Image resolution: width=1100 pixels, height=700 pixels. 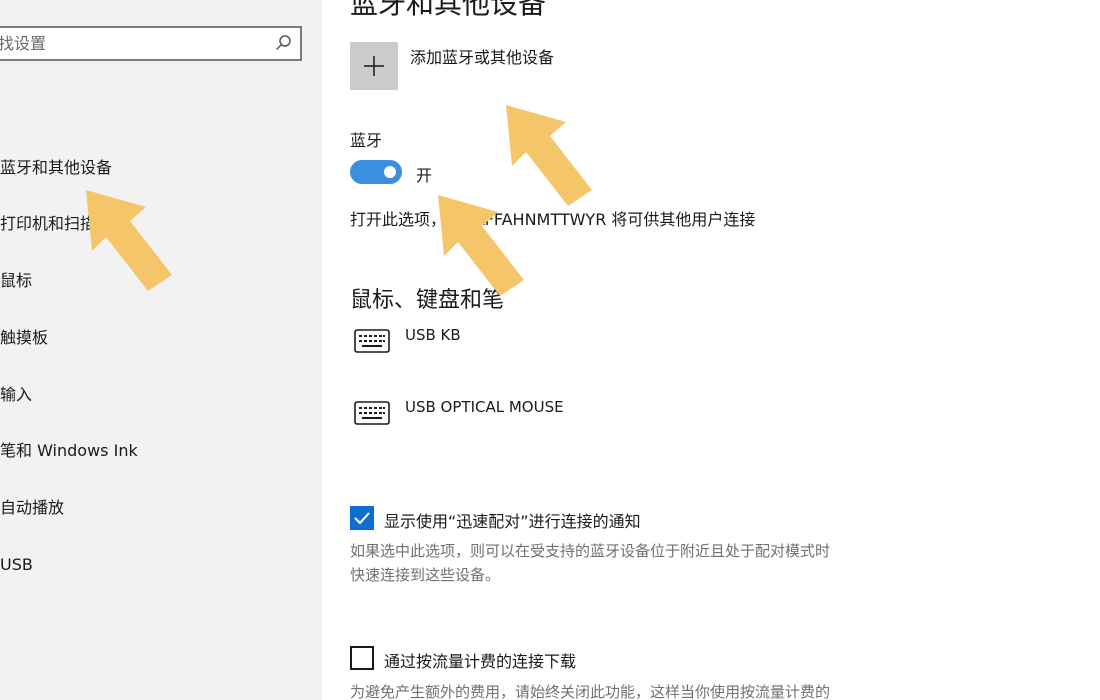 I want to click on bluetooth-state: 开, so click(x=424, y=175).